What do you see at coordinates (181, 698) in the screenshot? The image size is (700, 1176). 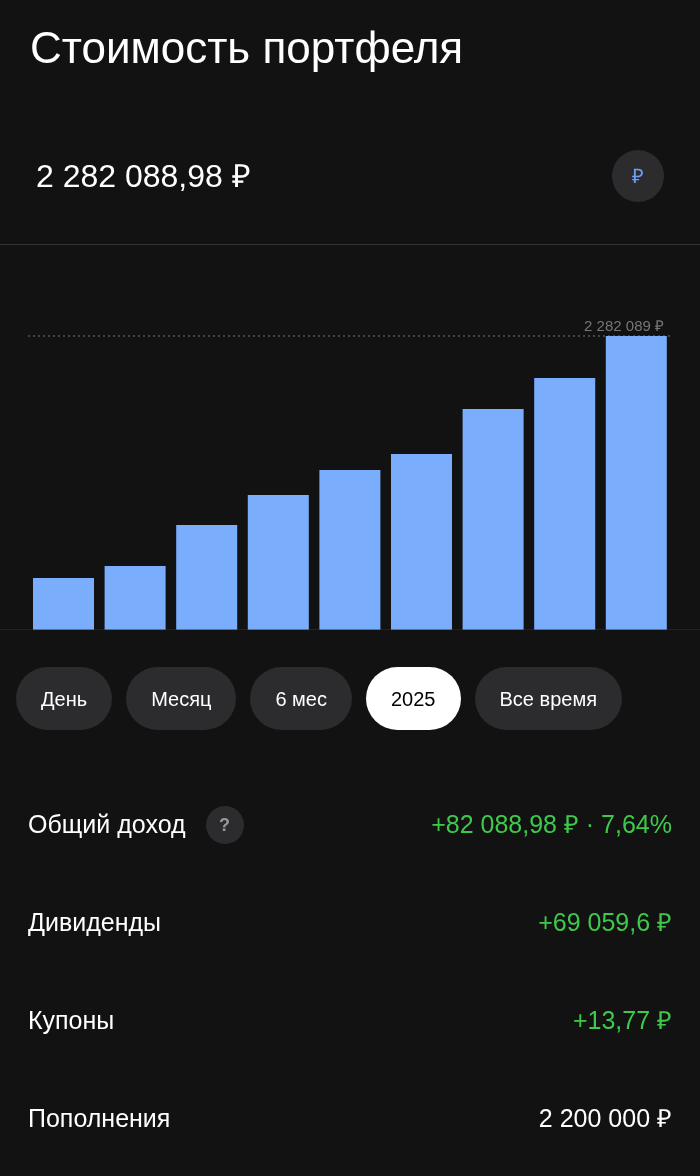 I see `period-tab: Месяц` at bounding box center [181, 698].